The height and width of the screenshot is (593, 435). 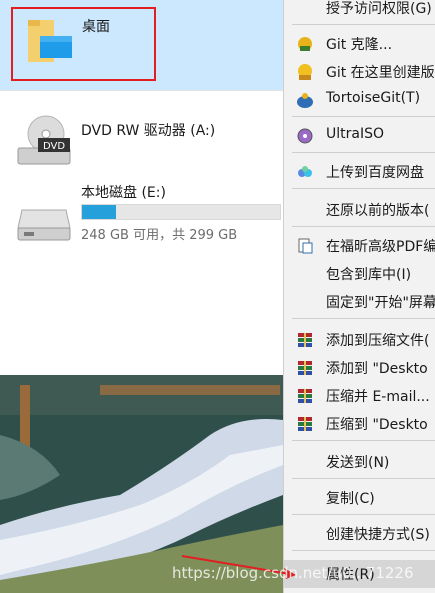 What do you see at coordinates (44, 225) in the screenshot?
I see `hard-drive-icon` at bounding box center [44, 225].